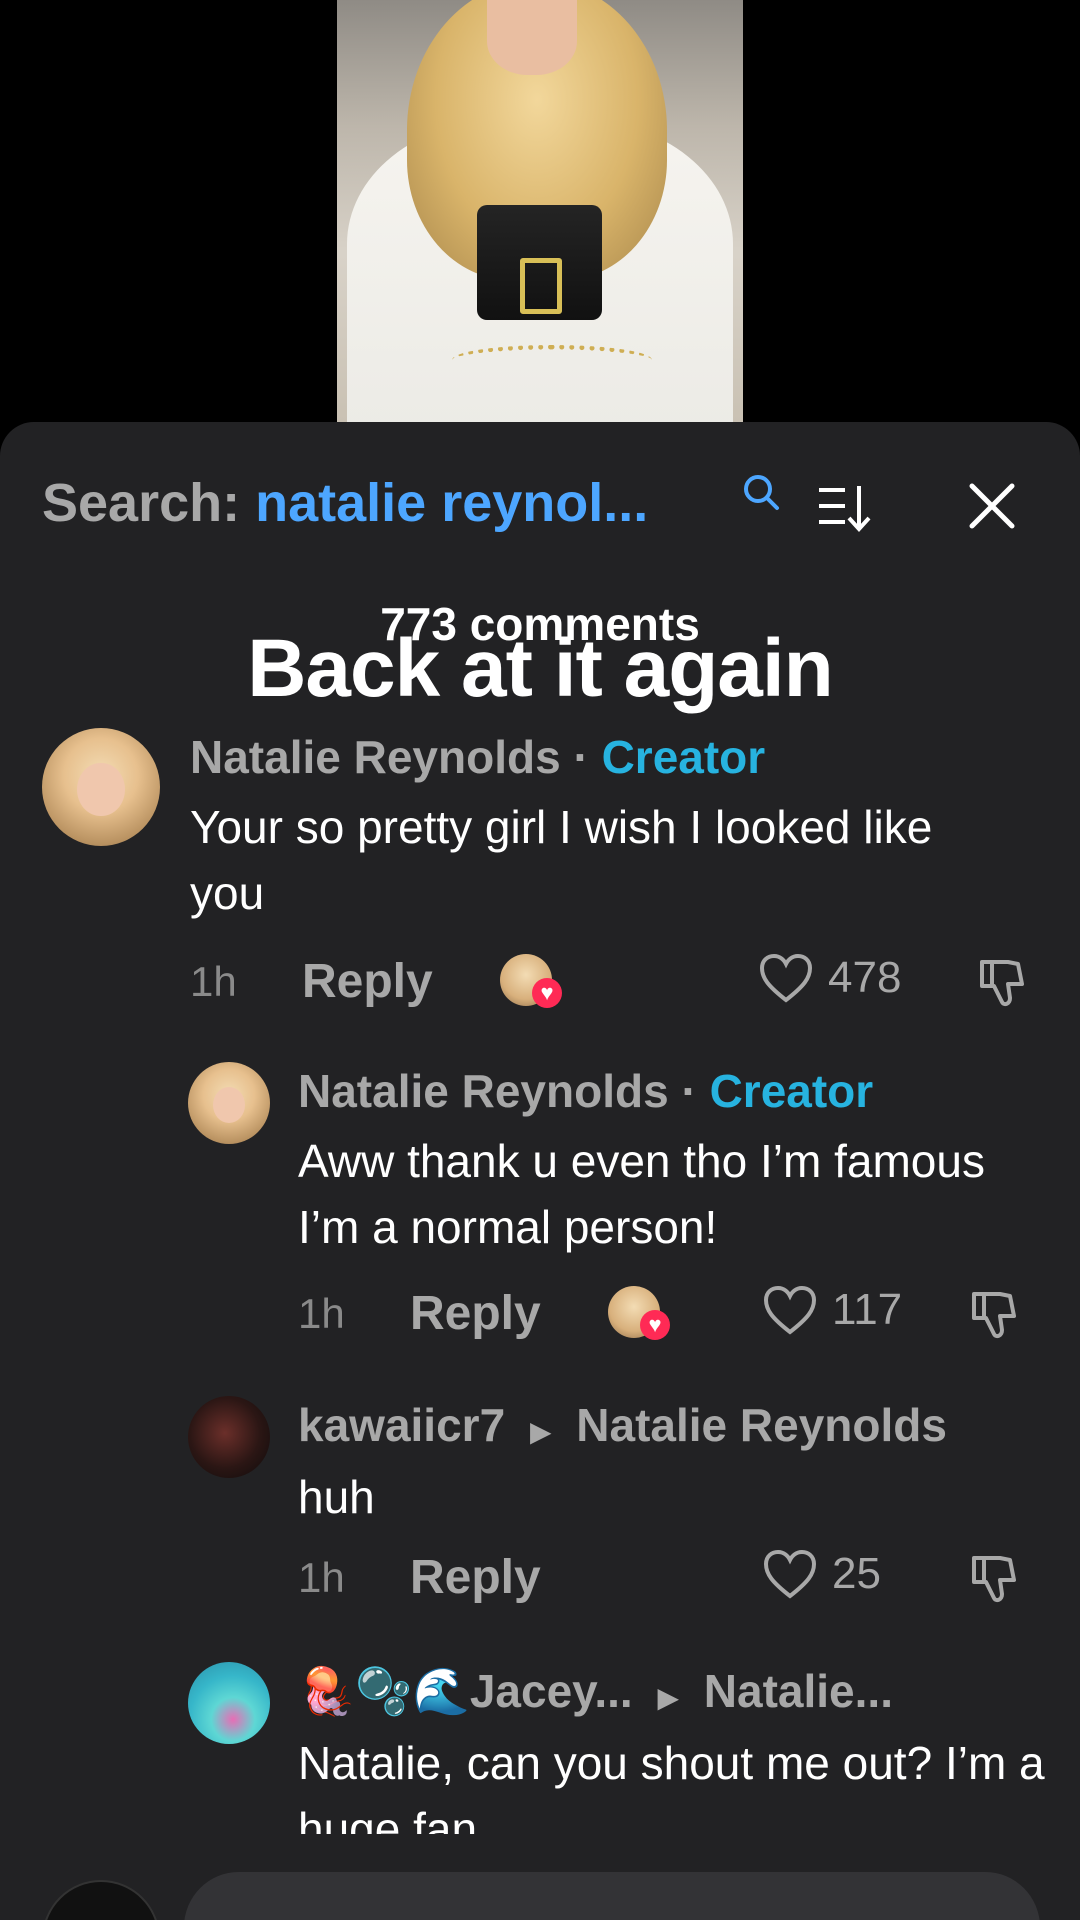 The width and height of the screenshot is (1080, 1920). Describe the element at coordinates (867, 1309) in the screenshot. I see `like-count: 117` at that location.